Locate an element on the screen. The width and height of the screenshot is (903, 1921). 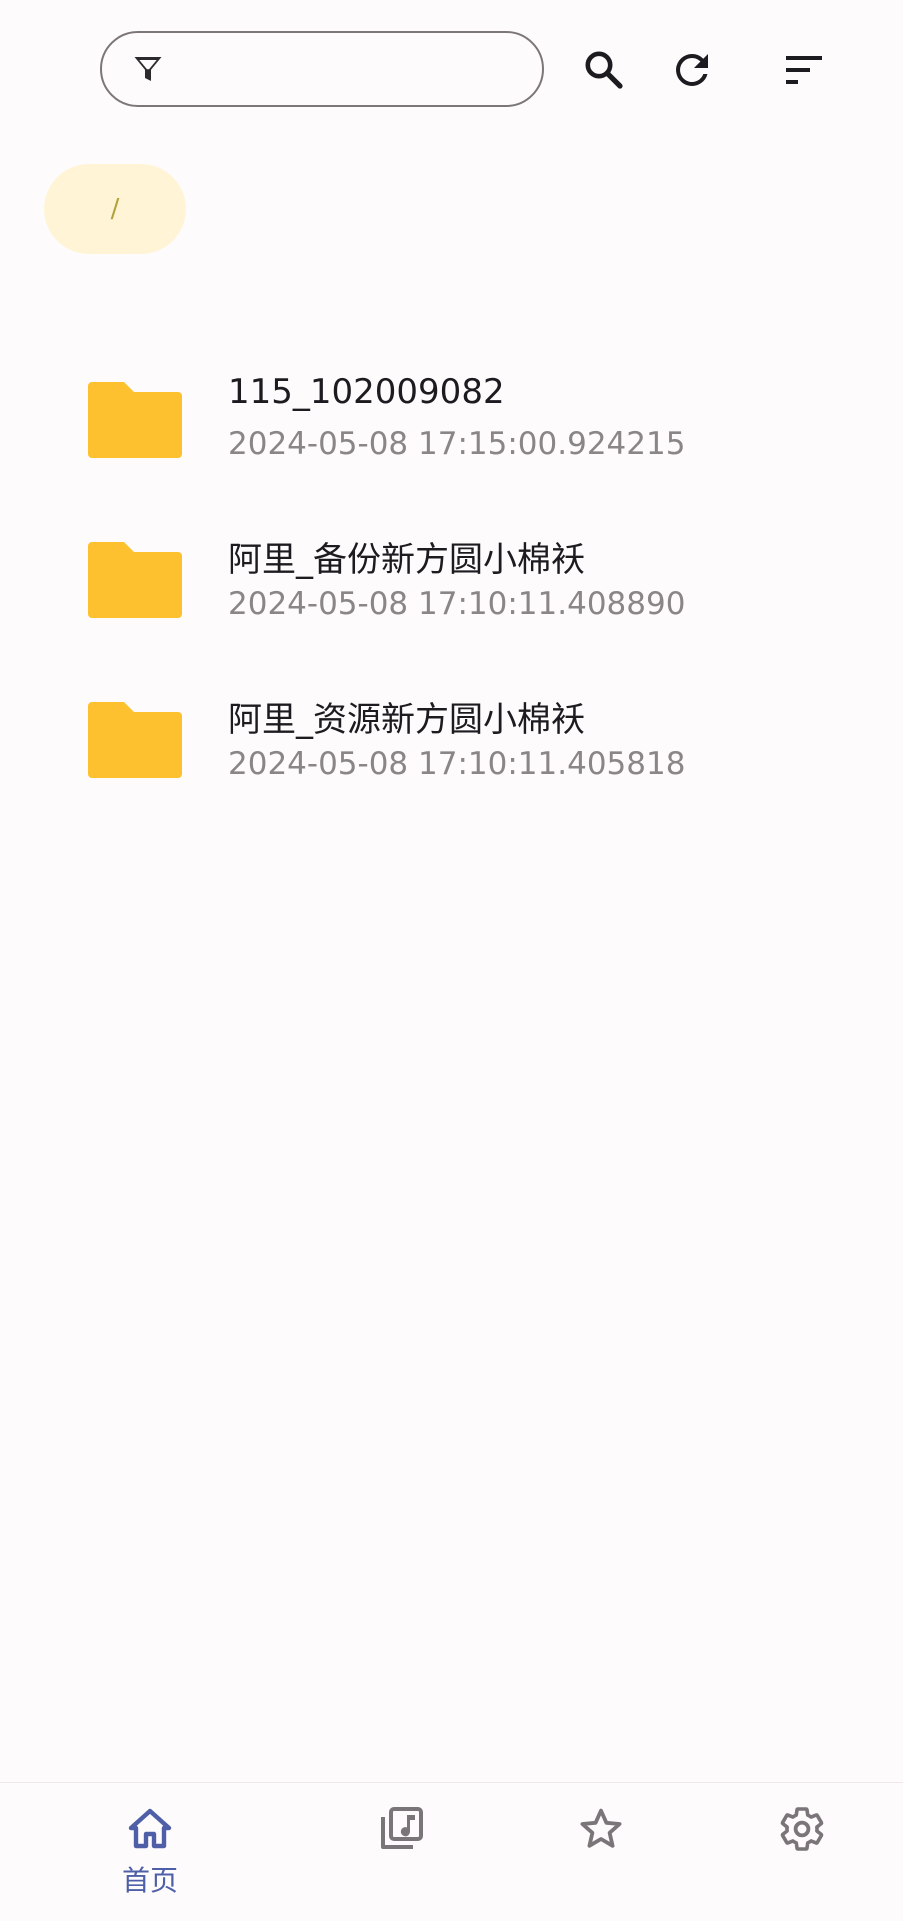
bottom-navigation: 首页 is located at coordinates (451, 1851).